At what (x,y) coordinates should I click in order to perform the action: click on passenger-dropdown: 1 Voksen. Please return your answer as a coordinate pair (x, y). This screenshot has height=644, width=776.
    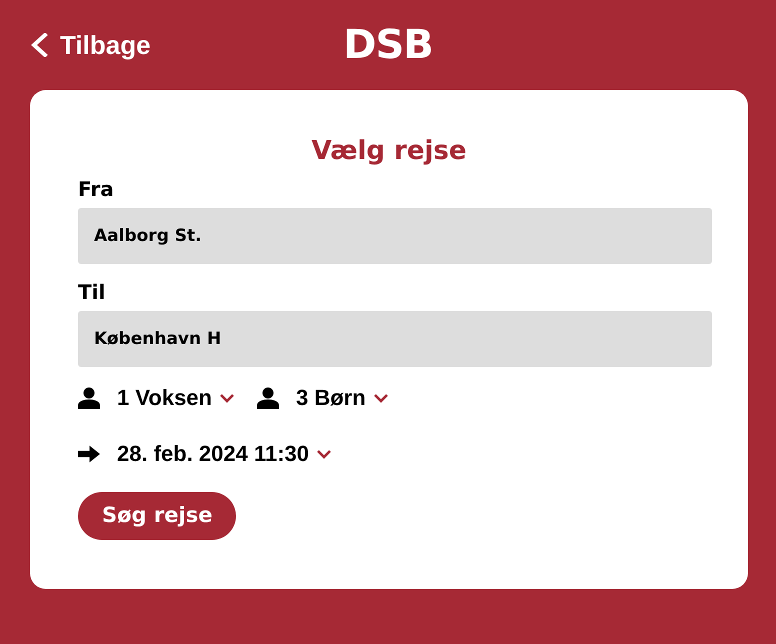
    Looking at the image, I should click on (156, 398).